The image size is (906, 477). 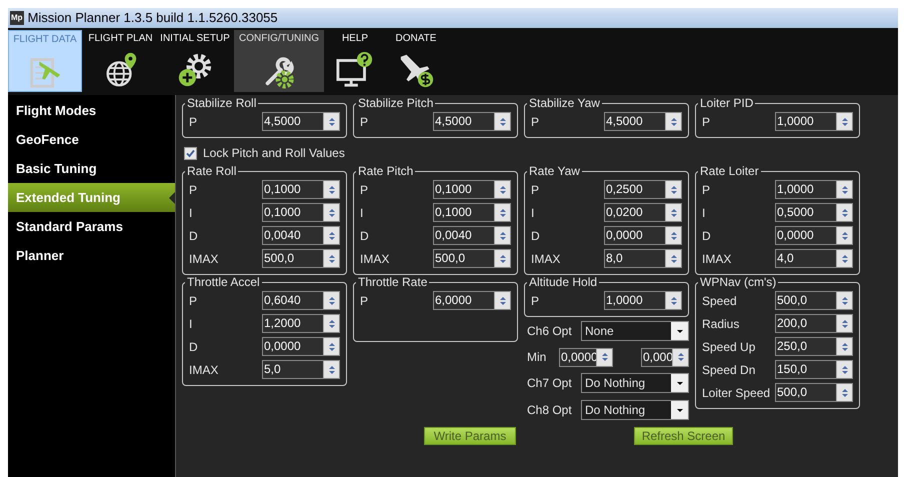 I want to click on spin-box: 8,0, so click(x=643, y=258).